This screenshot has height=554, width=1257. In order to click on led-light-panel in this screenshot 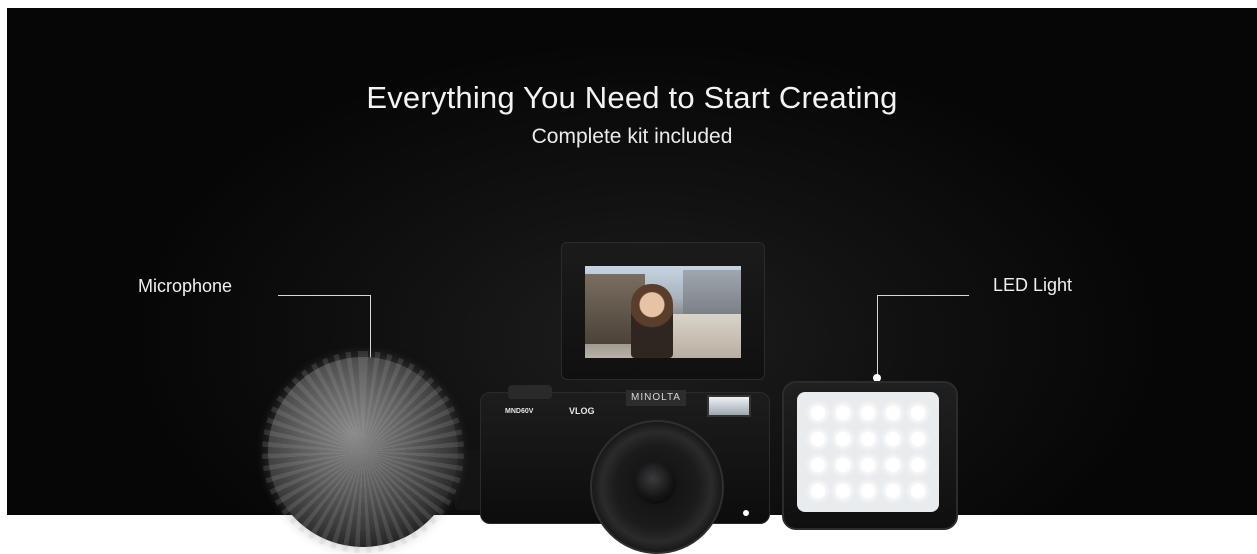, I will do `click(868, 452)`.